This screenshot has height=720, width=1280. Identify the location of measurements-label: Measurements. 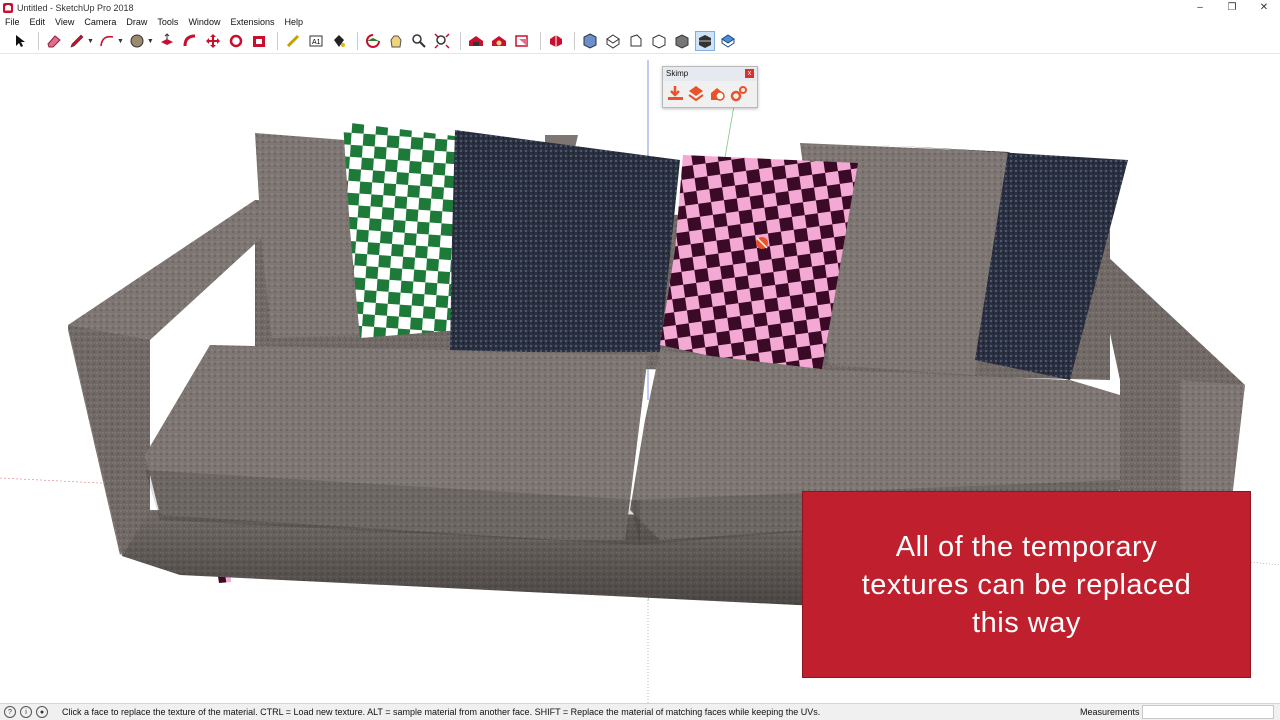
(1110, 712).